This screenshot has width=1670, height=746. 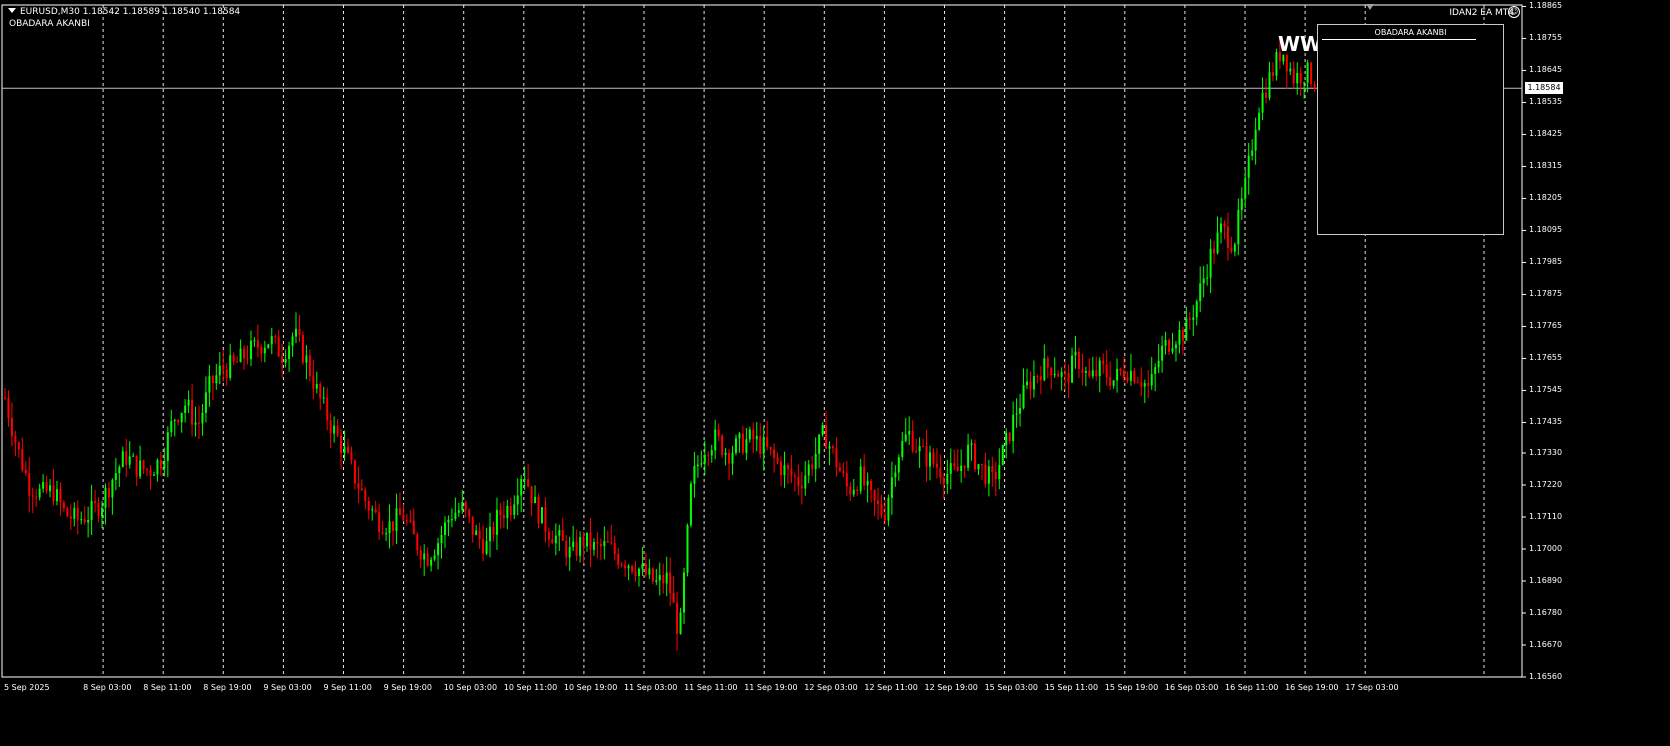 I want to click on x-tick-label: 16 Sep 11:00, so click(x=1252, y=687).